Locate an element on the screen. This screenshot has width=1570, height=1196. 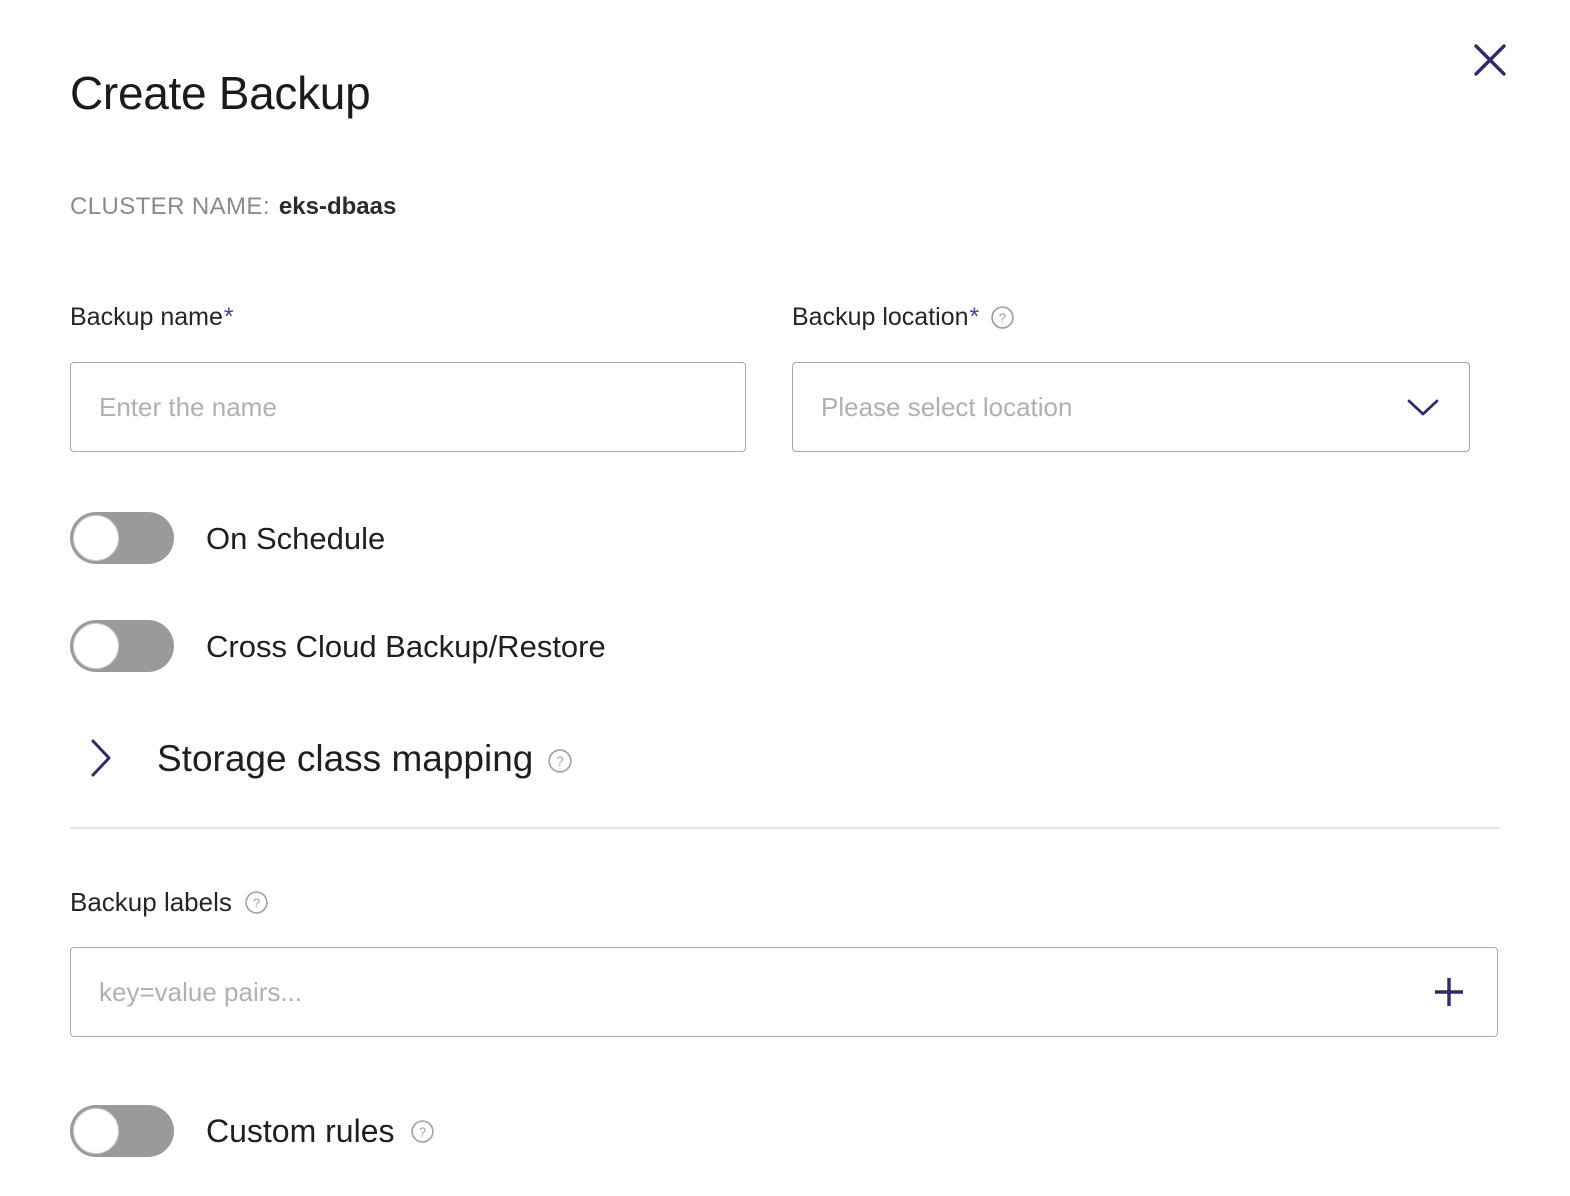
backup-location-label: Backup location * ? is located at coordinates (1131, 317).